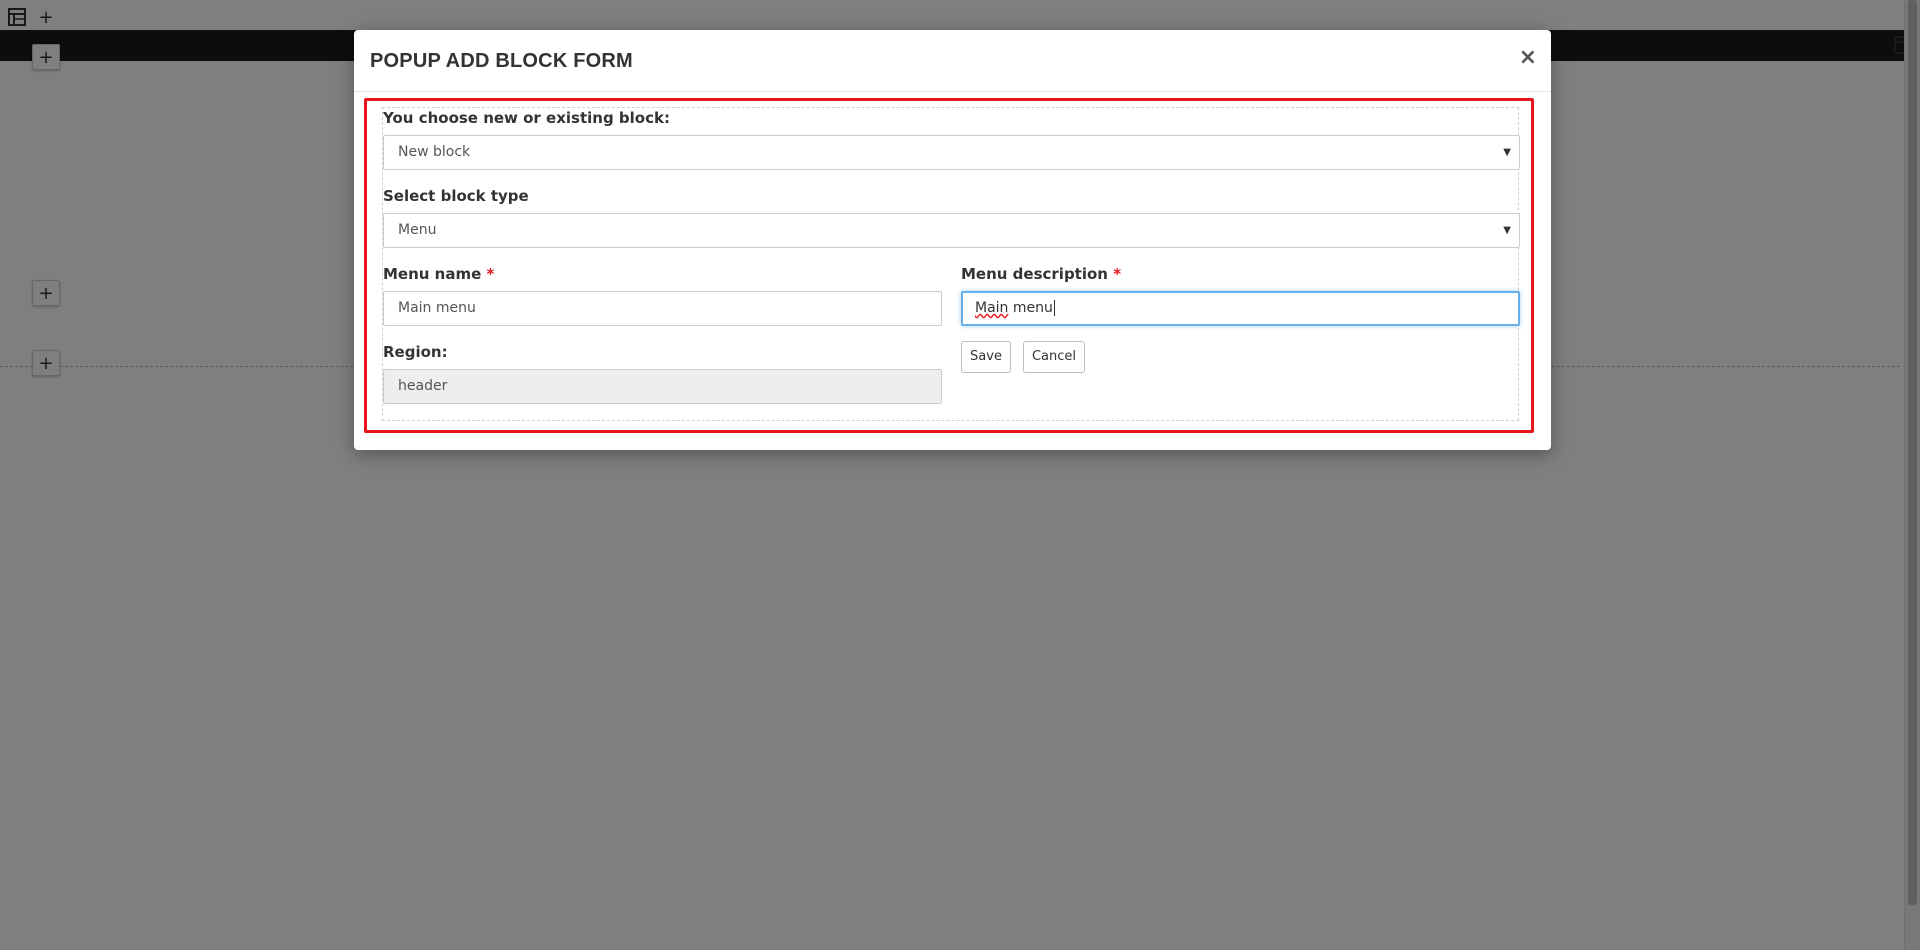 The width and height of the screenshot is (1920, 950). What do you see at coordinates (662, 308) in the screenshot?
I see `menu-name-input: Main menu` at bounding box center [662, 308].